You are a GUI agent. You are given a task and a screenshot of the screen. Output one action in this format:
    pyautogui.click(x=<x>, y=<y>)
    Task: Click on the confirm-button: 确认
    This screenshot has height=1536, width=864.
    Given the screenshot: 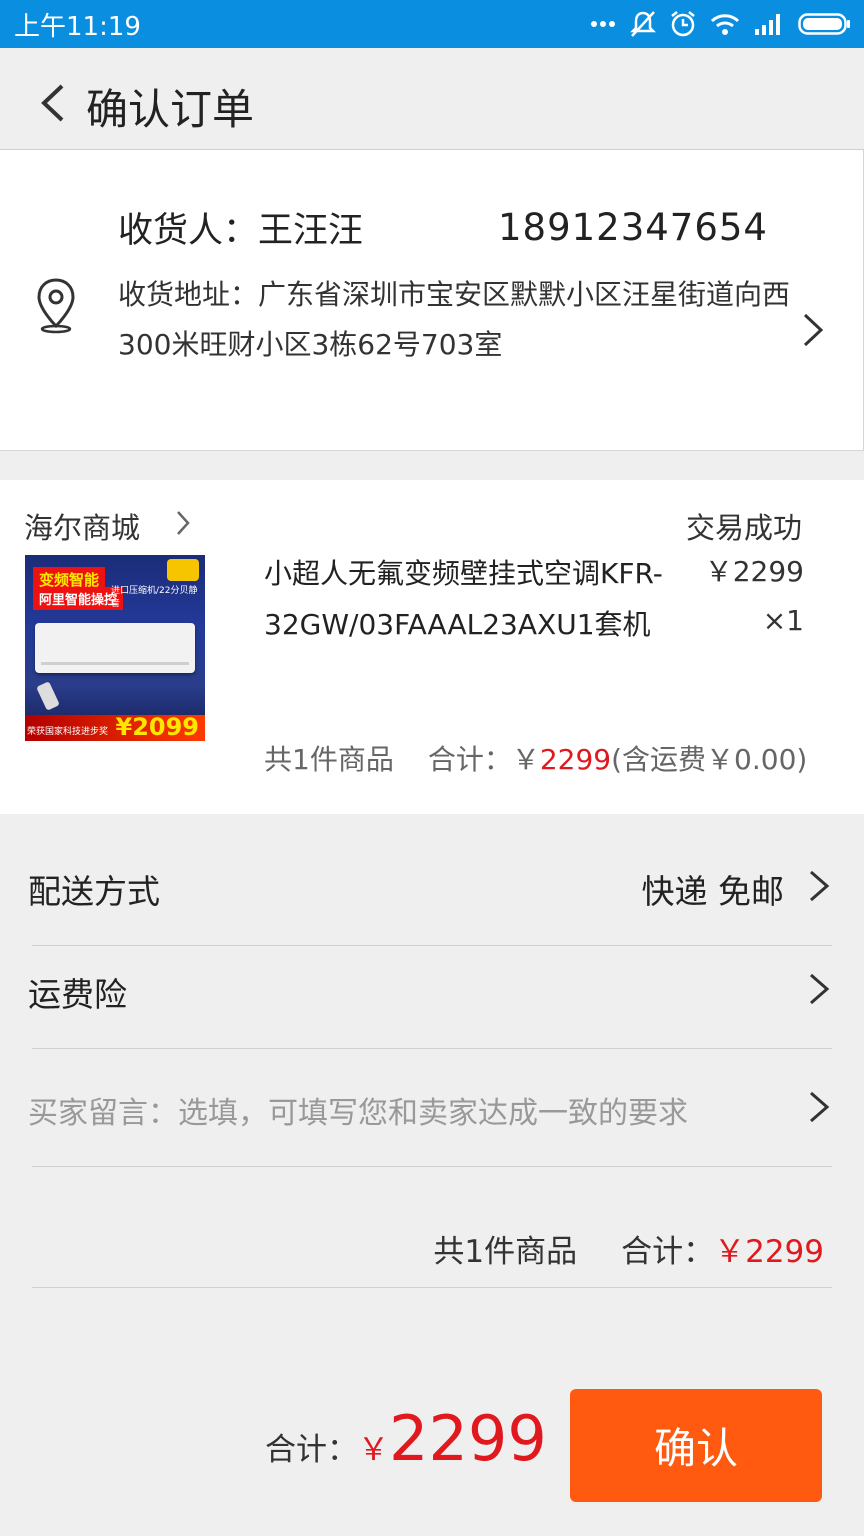 What is the action you would take?
    pyautogui.click(x=696, y=1445)
    